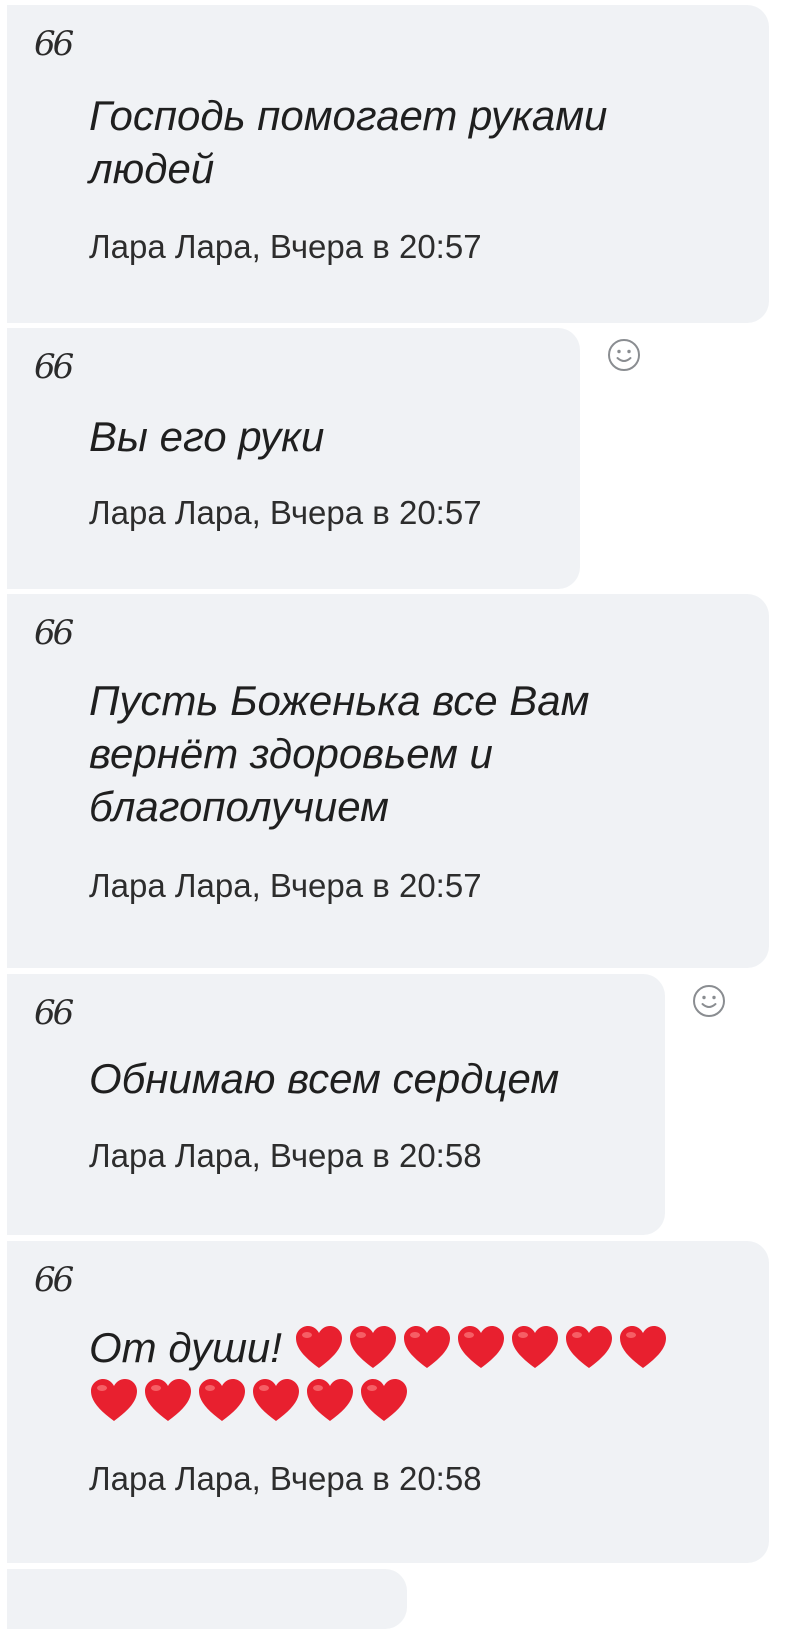  Describe the element at coordinates (207, 1599) in the screenshot. I see `message-bubble-partial` at that location.